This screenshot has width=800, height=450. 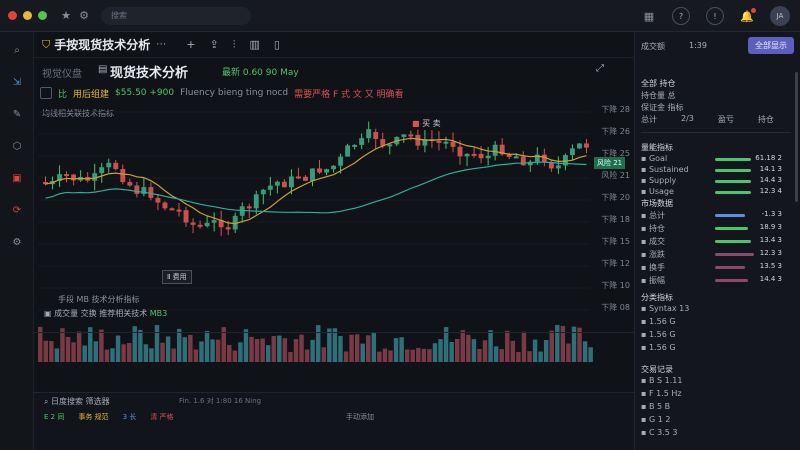 What do you see at coordinates (54, 417) in the screenshot?
I see `bottom-tab: E 2 同` at bounding box center [54, 417].